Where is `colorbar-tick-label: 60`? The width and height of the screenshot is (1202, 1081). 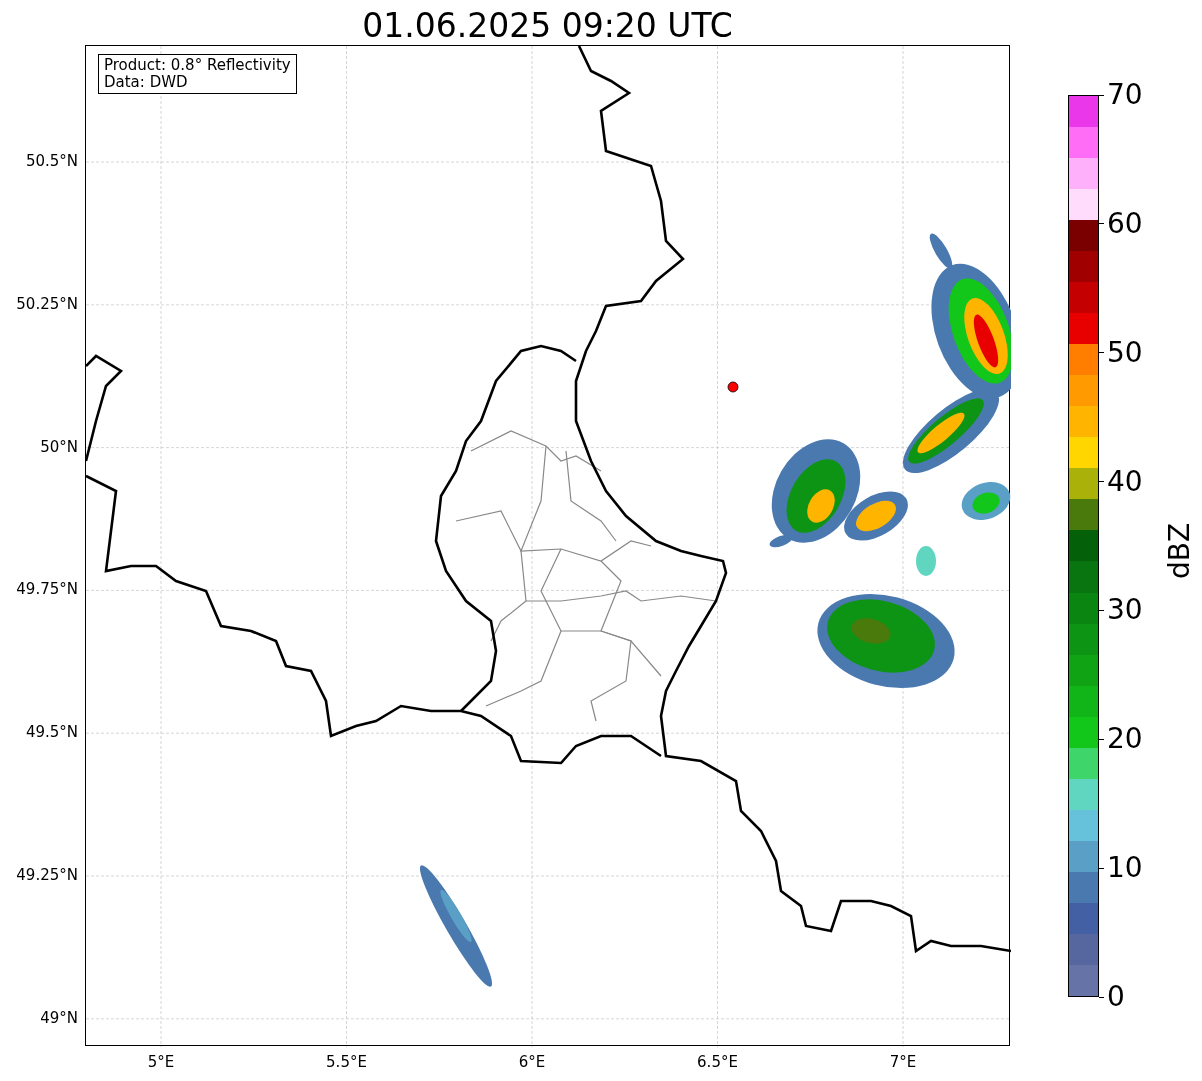
colorbar-tick-label: 60 is located at coordinates (1124, 223).